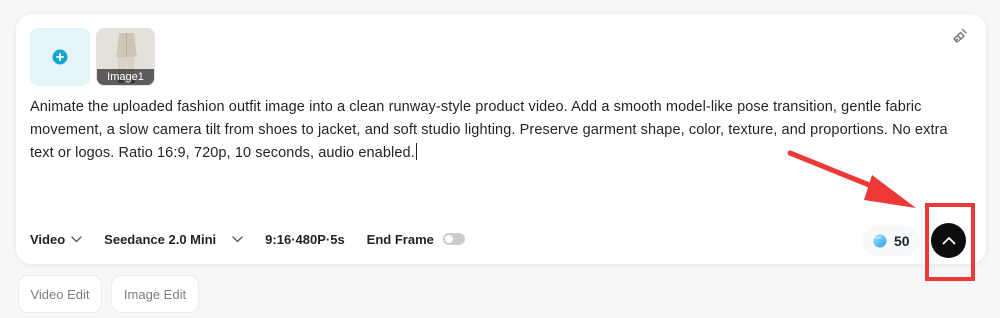  I want to click on credits-value: 50, so click(902, 241).